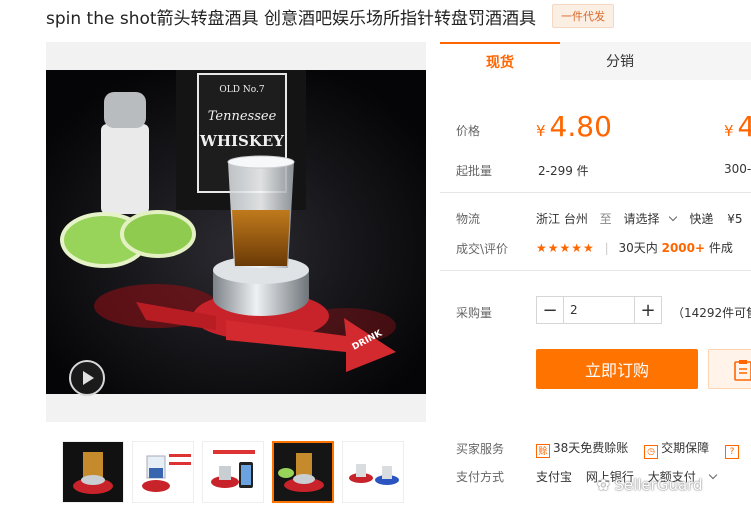 This screenshot has width=751, height=517. Describe the element at coordinates (242, 116) in the screenshot. I see `svg-text: Tennessee` at that location.